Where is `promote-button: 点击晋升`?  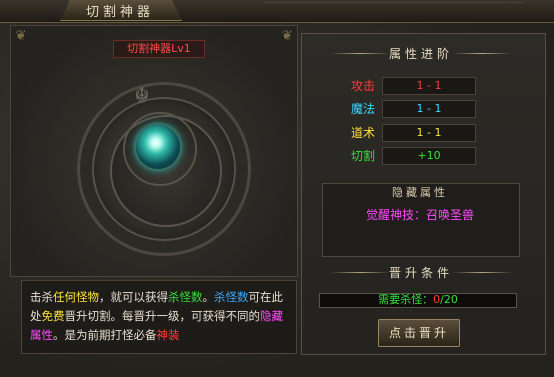 promote-button: 点击晋升 is located at coordinates (419, 333).